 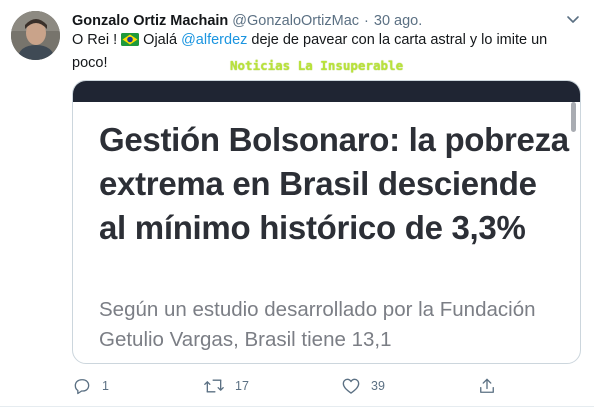 I want to click on retweet-icon, so click(x=214, y=386).